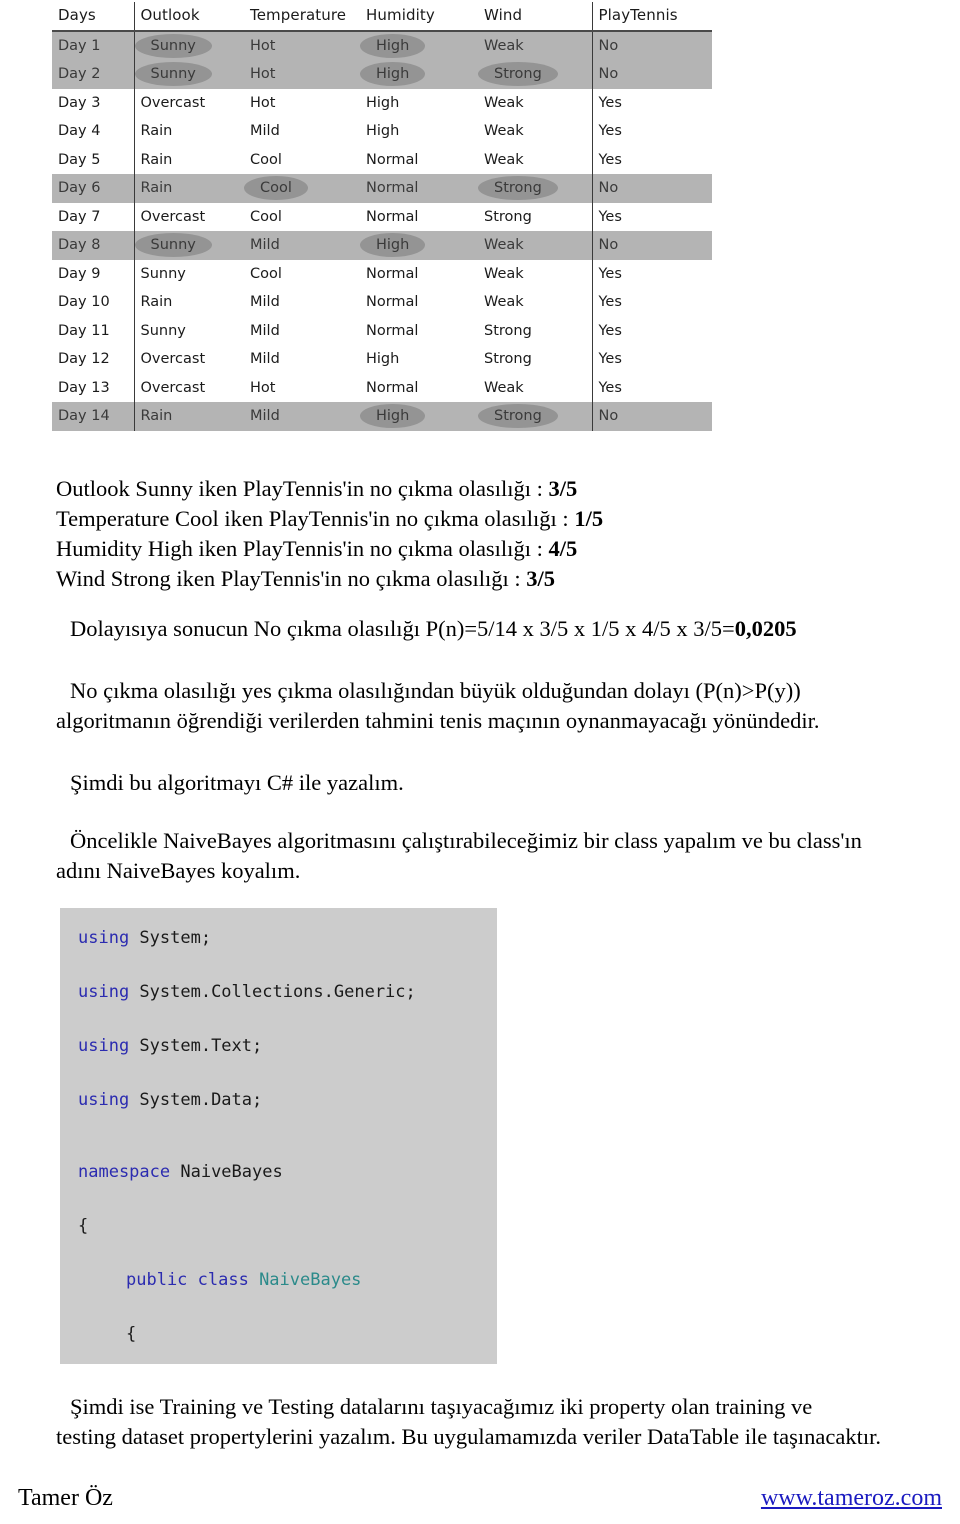 The height and width of the screenshot is (1524, 960). I want to click on code-text: System.Text;, so click(201, 1046).